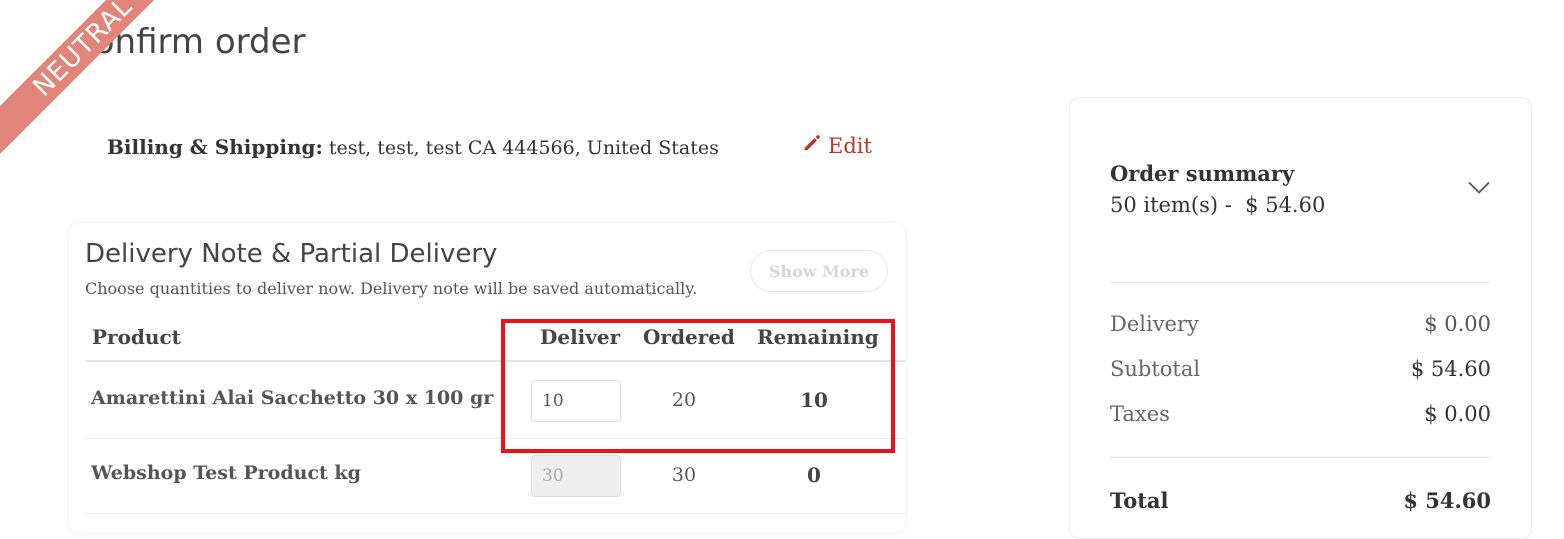  Describe the element at coordinates (291, 254) in the screenshot. I see `delivery-card-title: Delivery Note & Partial Delivery` at that location.